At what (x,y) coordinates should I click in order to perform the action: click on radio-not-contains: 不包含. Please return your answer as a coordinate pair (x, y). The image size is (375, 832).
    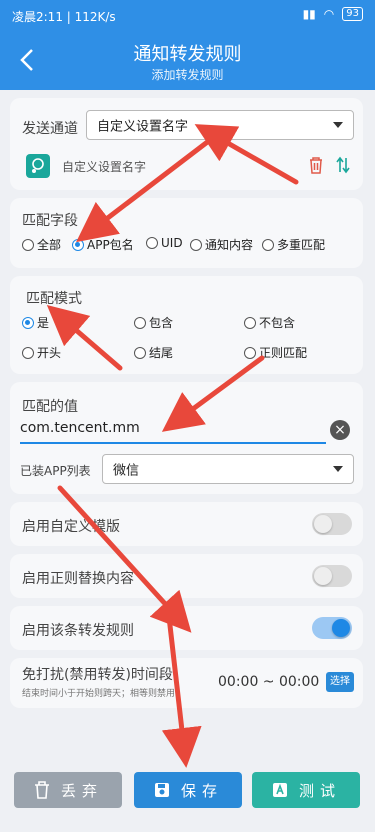
    Looking at the image, I should click on (269, 322).